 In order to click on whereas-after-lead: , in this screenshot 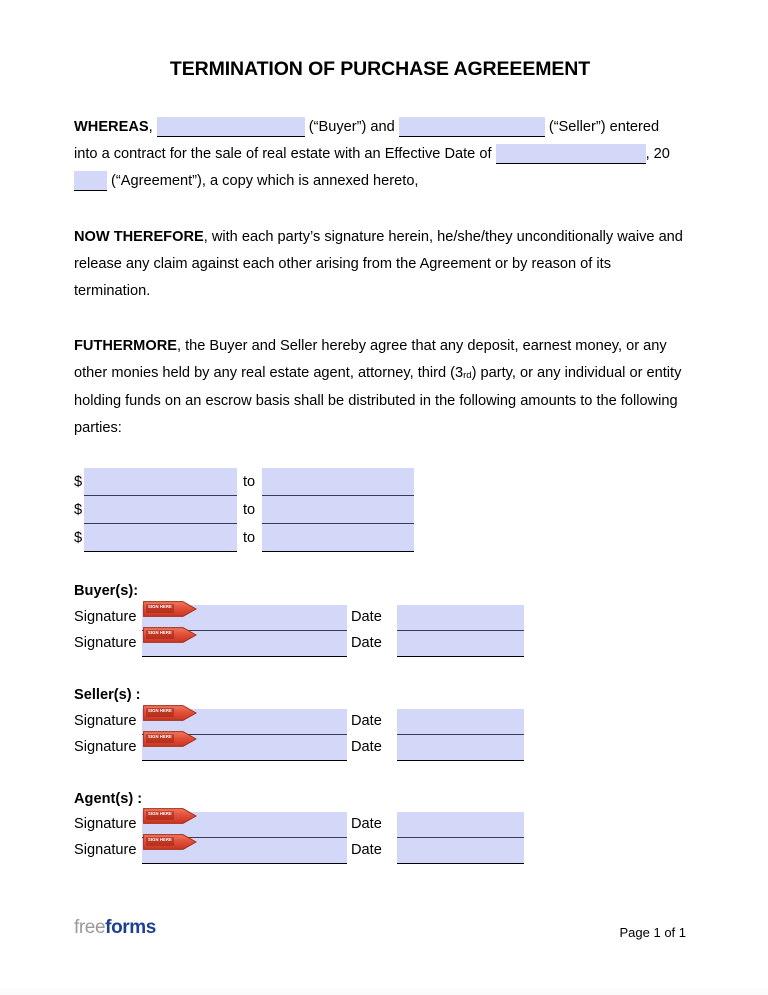, I will do `click(152, 127)`.